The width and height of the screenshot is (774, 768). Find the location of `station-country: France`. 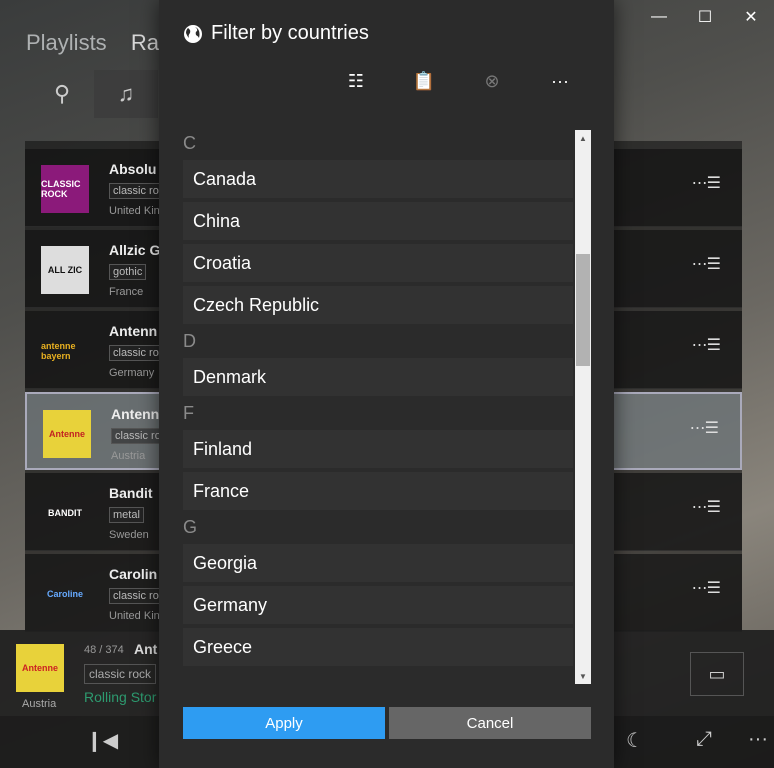

station-country: France is located at coordinates (126, 292).